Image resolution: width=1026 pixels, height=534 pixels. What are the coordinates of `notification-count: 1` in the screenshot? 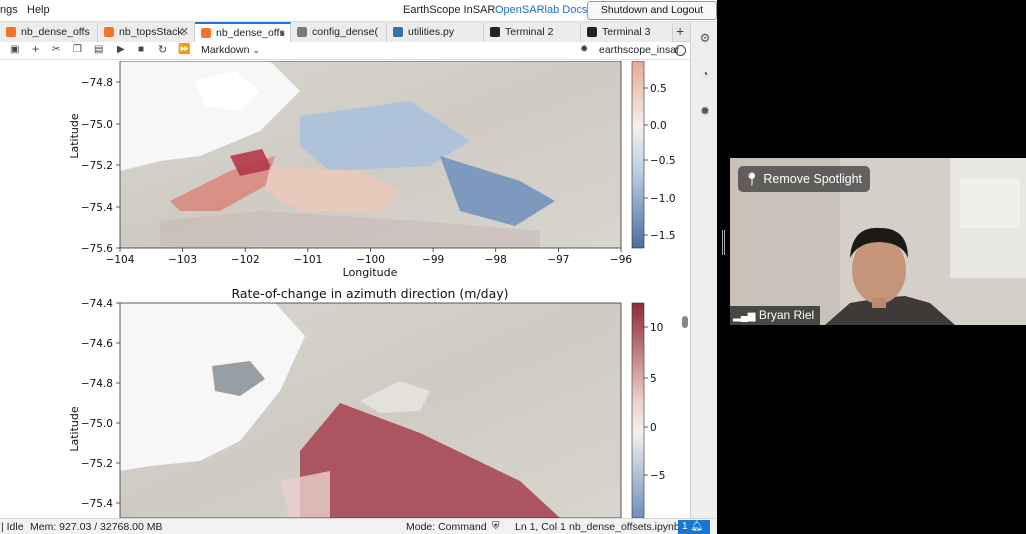 It's located at (685, 526).